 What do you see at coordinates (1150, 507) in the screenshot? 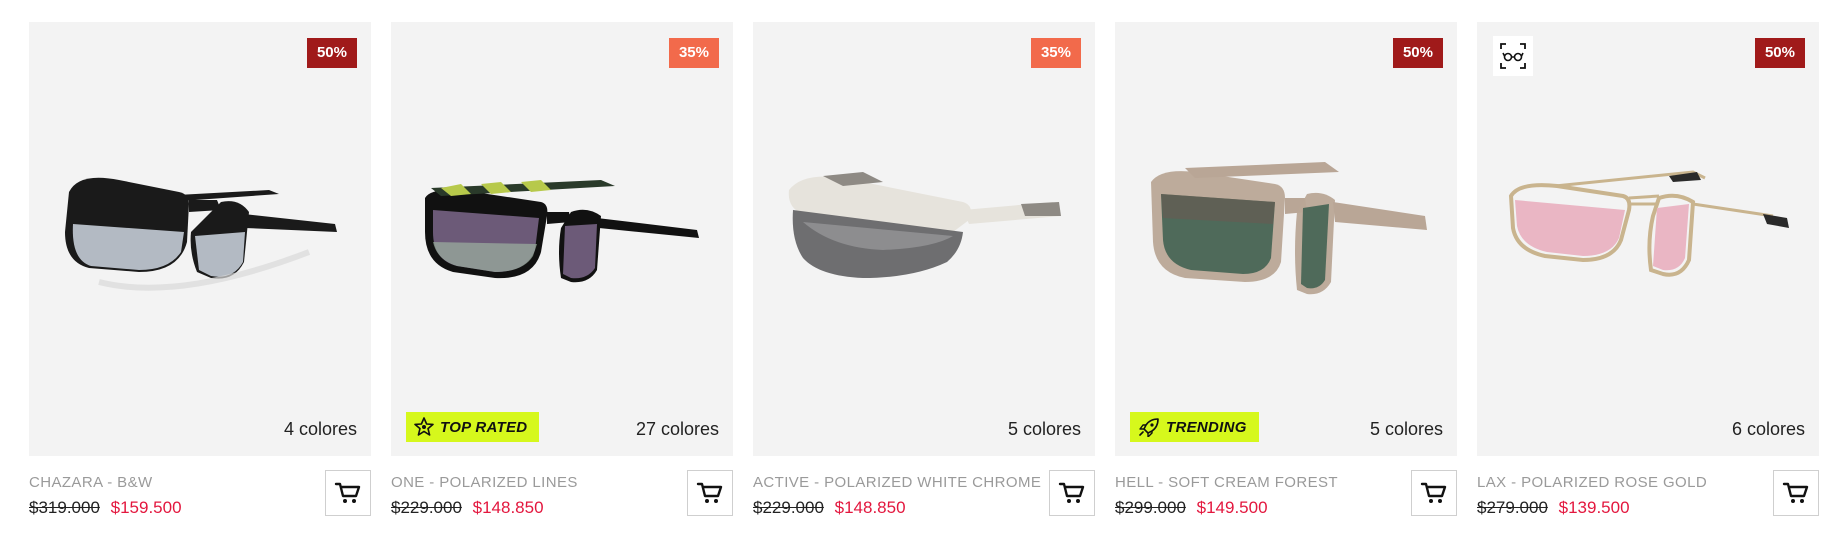
I see `original-price: $299.000` at bounding box center [1150, 507].